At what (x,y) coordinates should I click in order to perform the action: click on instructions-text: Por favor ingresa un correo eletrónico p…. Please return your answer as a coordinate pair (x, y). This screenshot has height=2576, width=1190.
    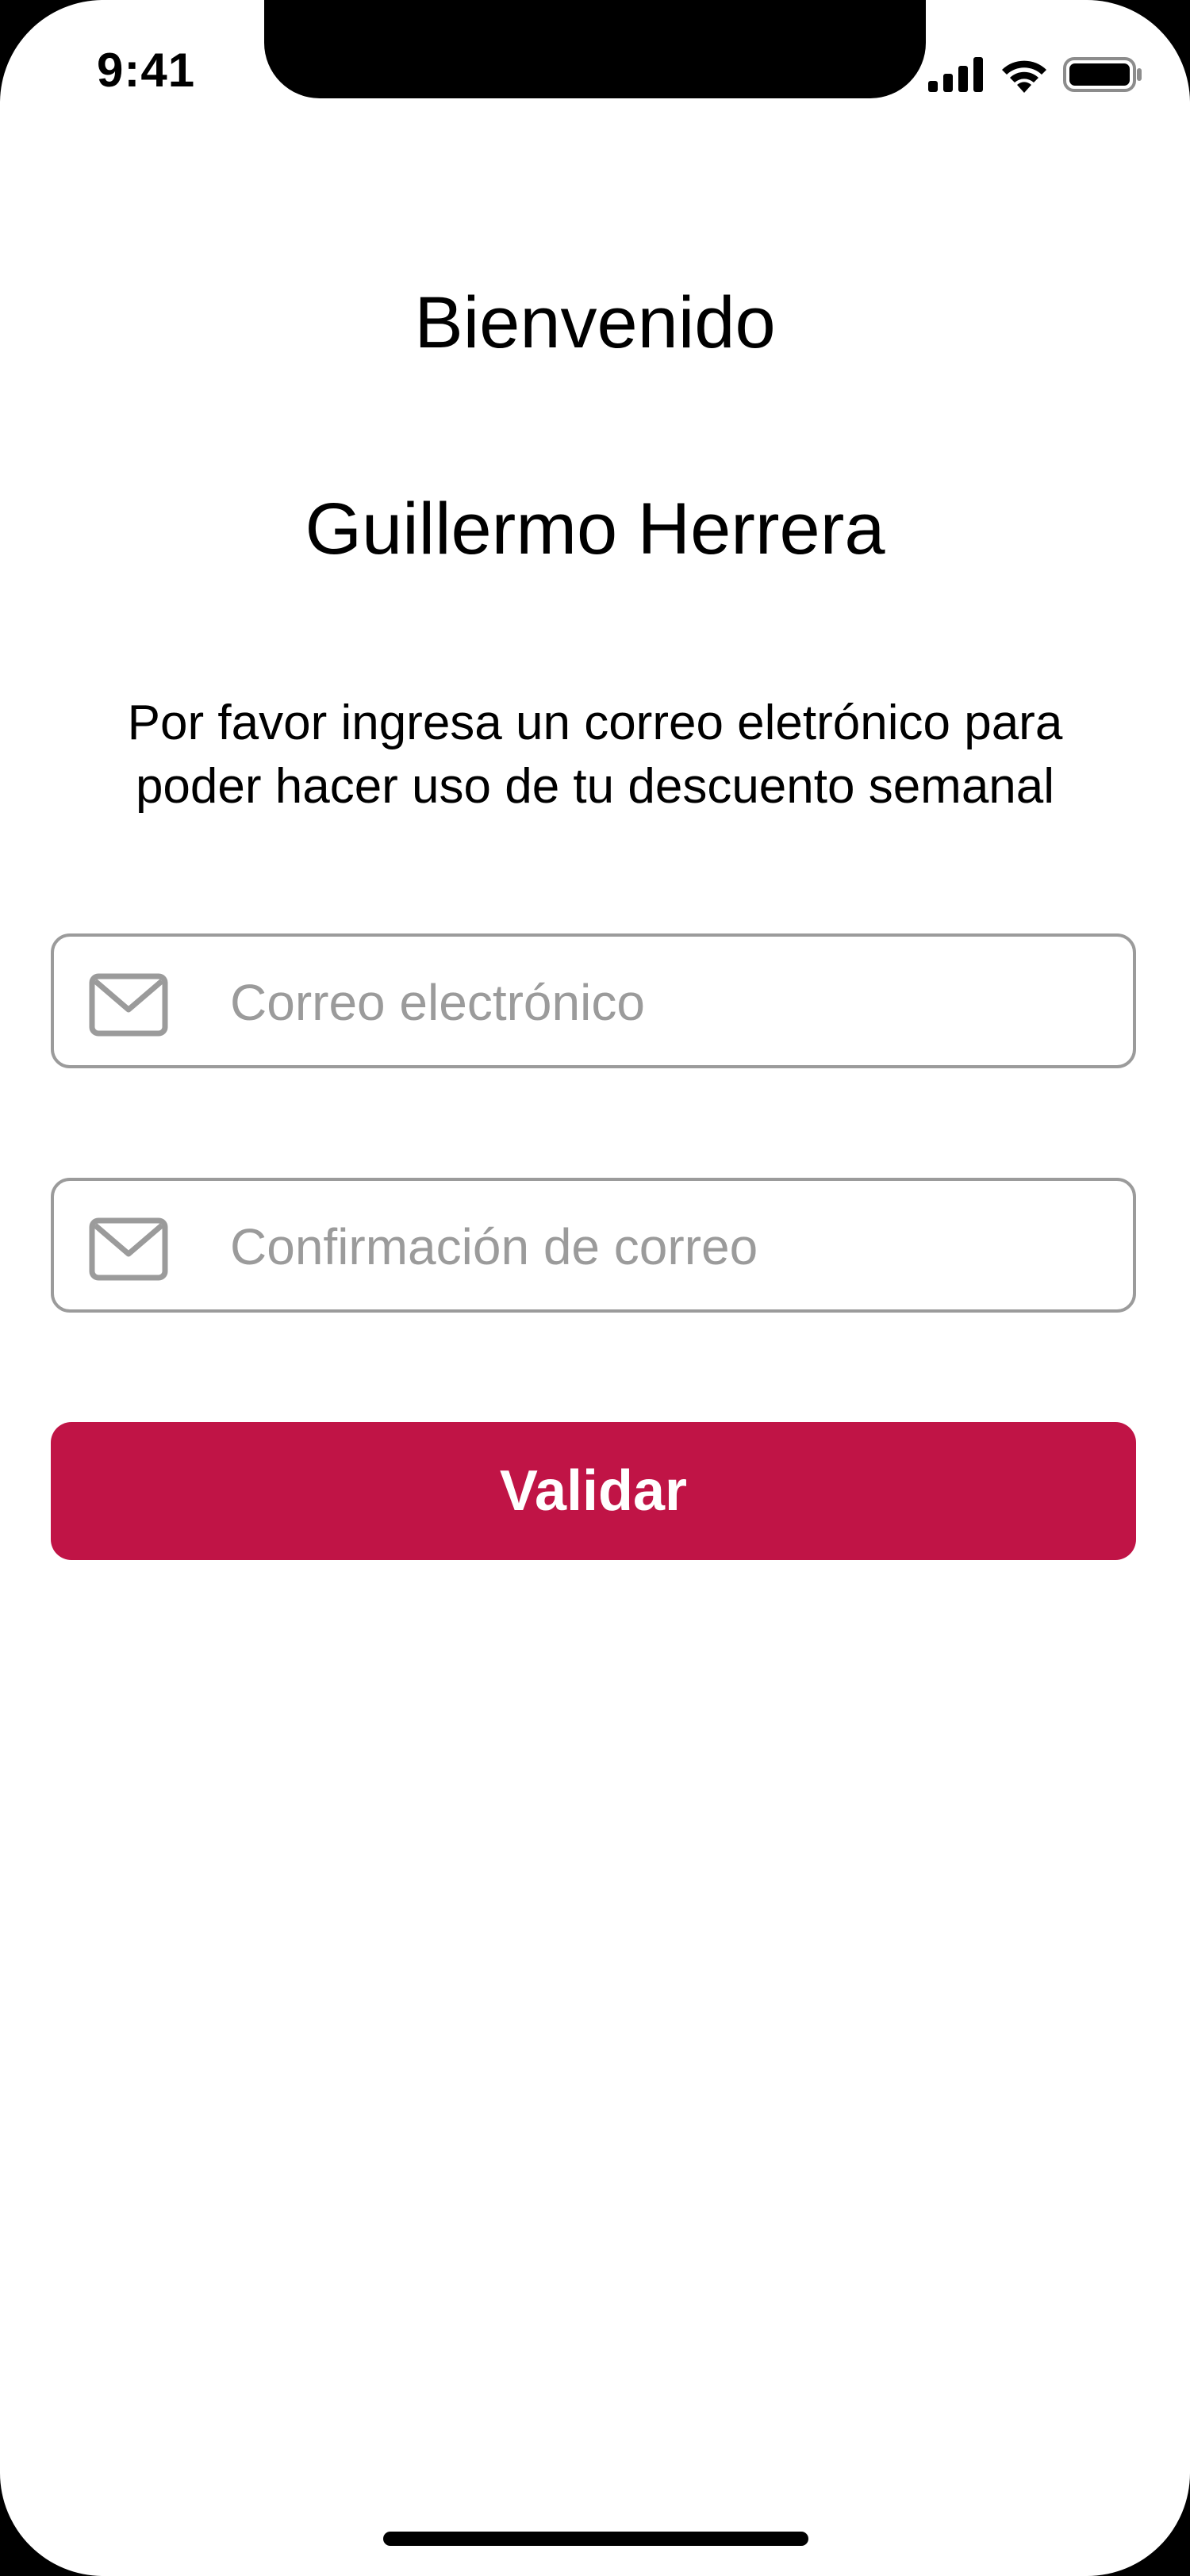
    Looking at the image, I should click on (595, 755).